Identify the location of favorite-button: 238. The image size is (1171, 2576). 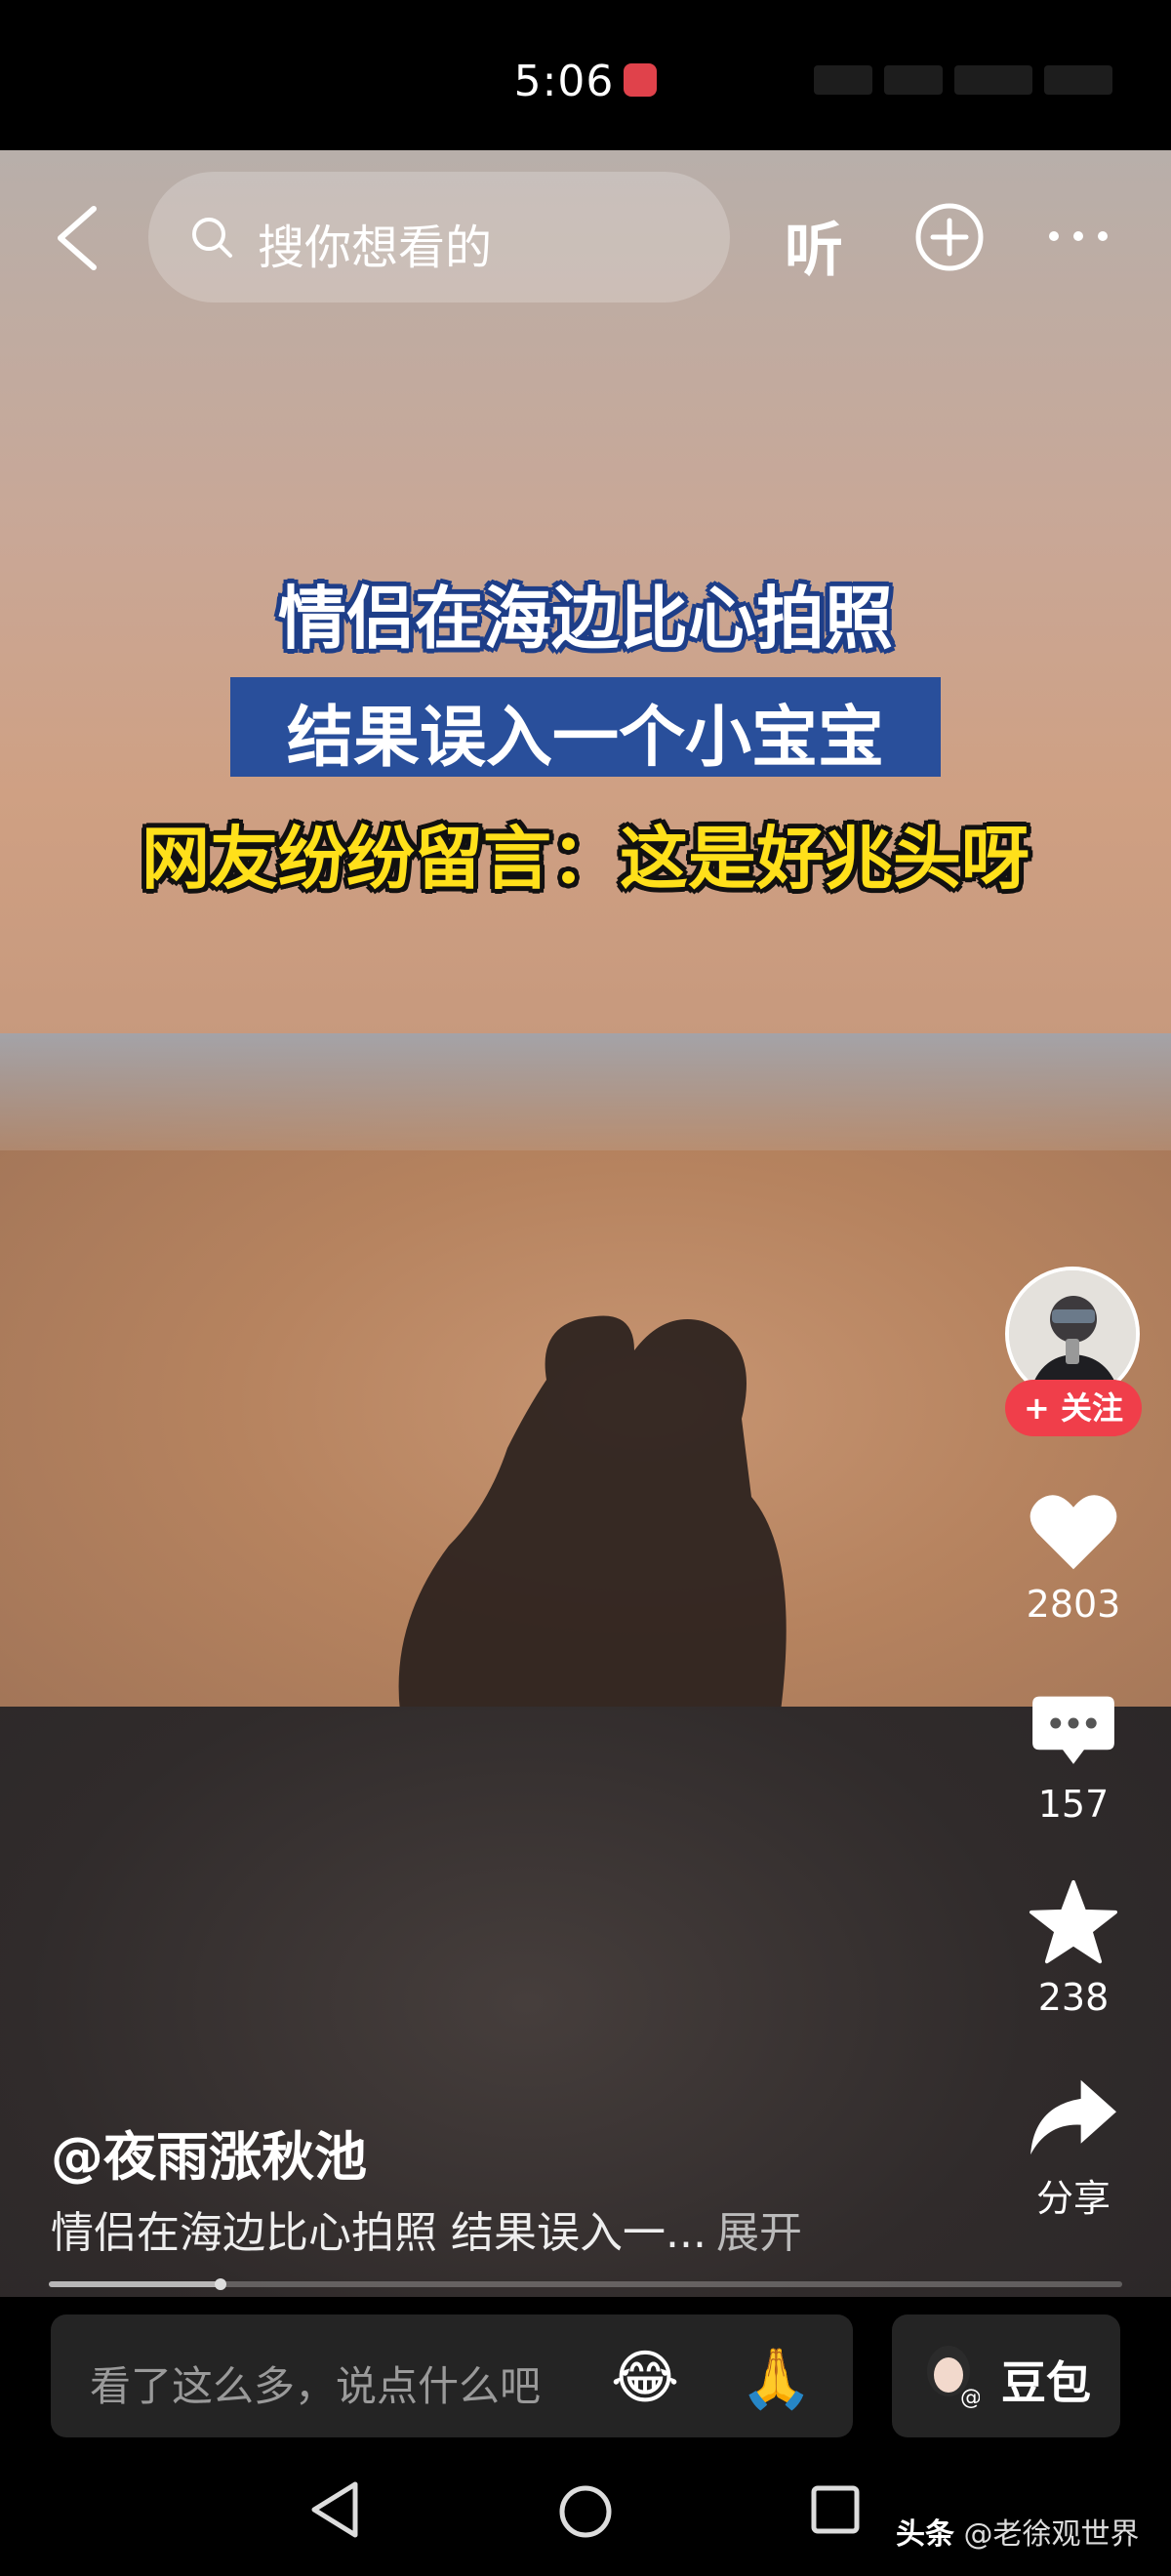
(1073, 1948).